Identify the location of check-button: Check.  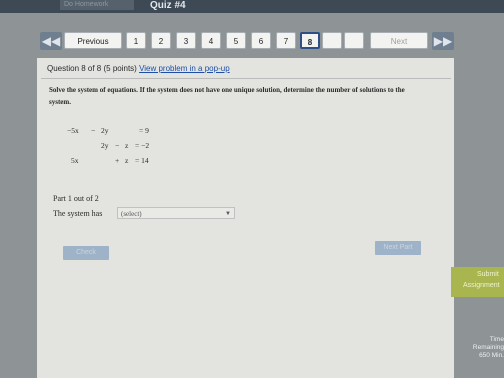
(86, 253).